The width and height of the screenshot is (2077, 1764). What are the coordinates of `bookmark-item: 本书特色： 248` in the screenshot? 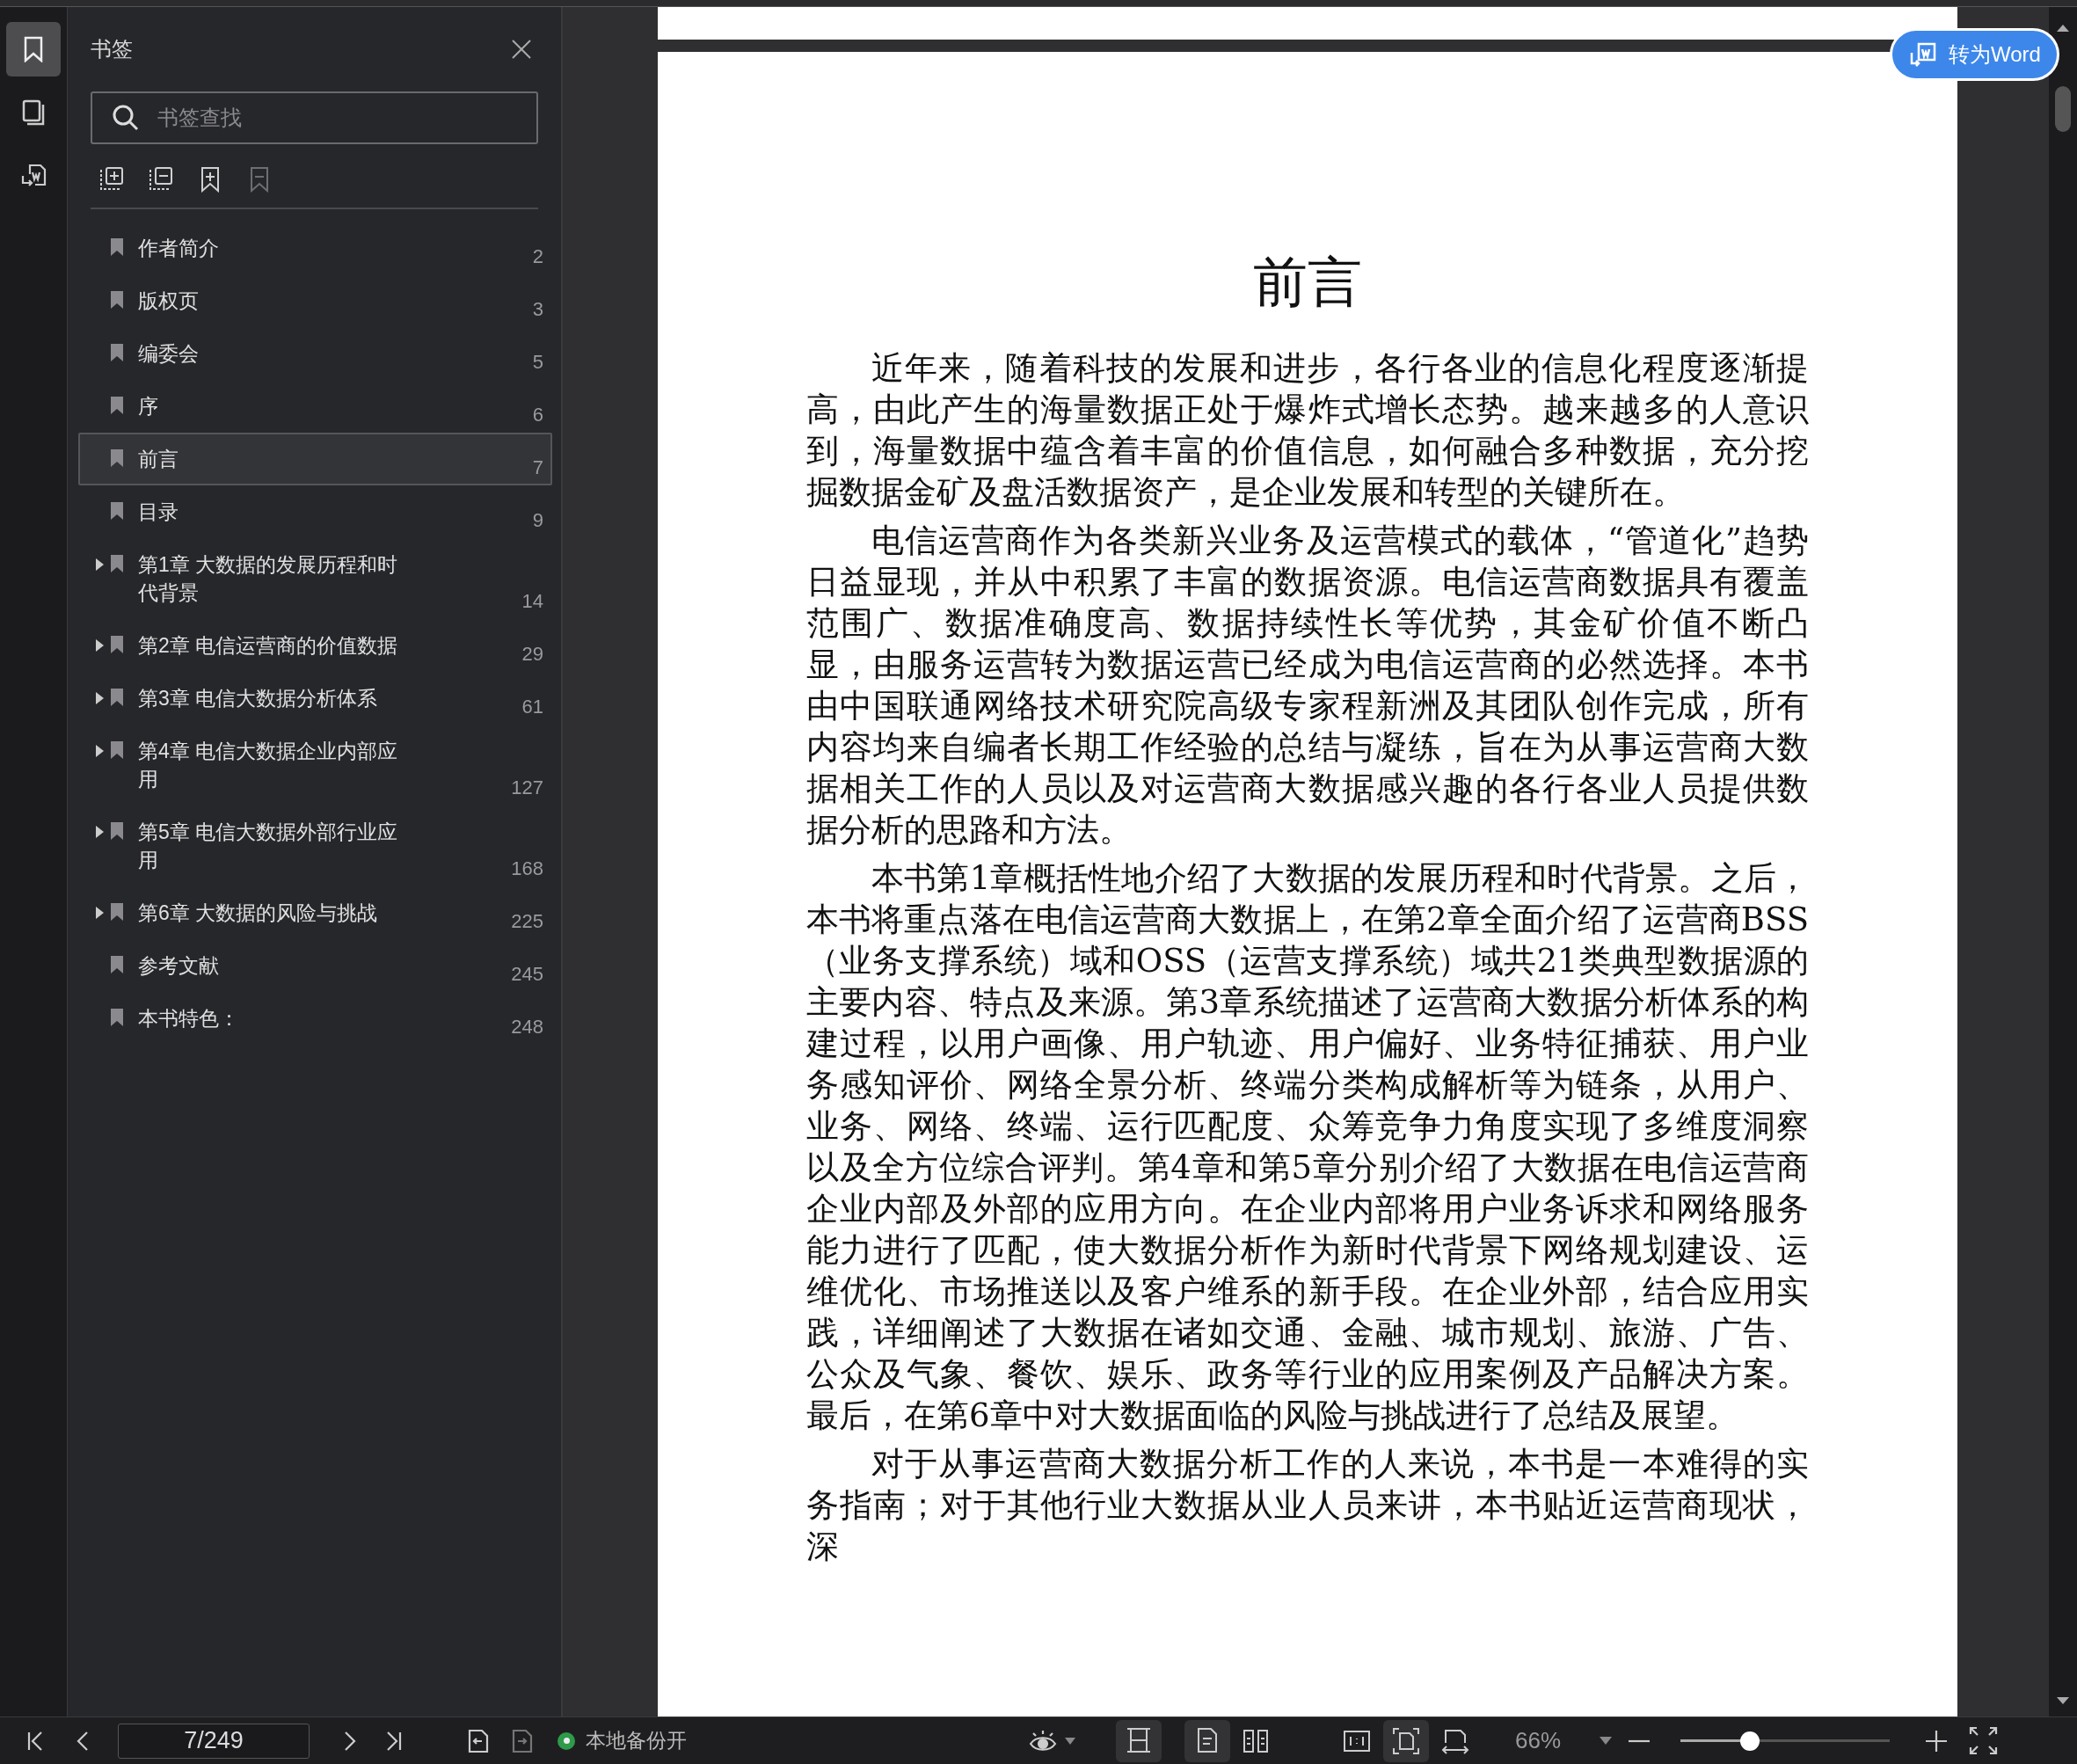 It's located at (315, 1018).